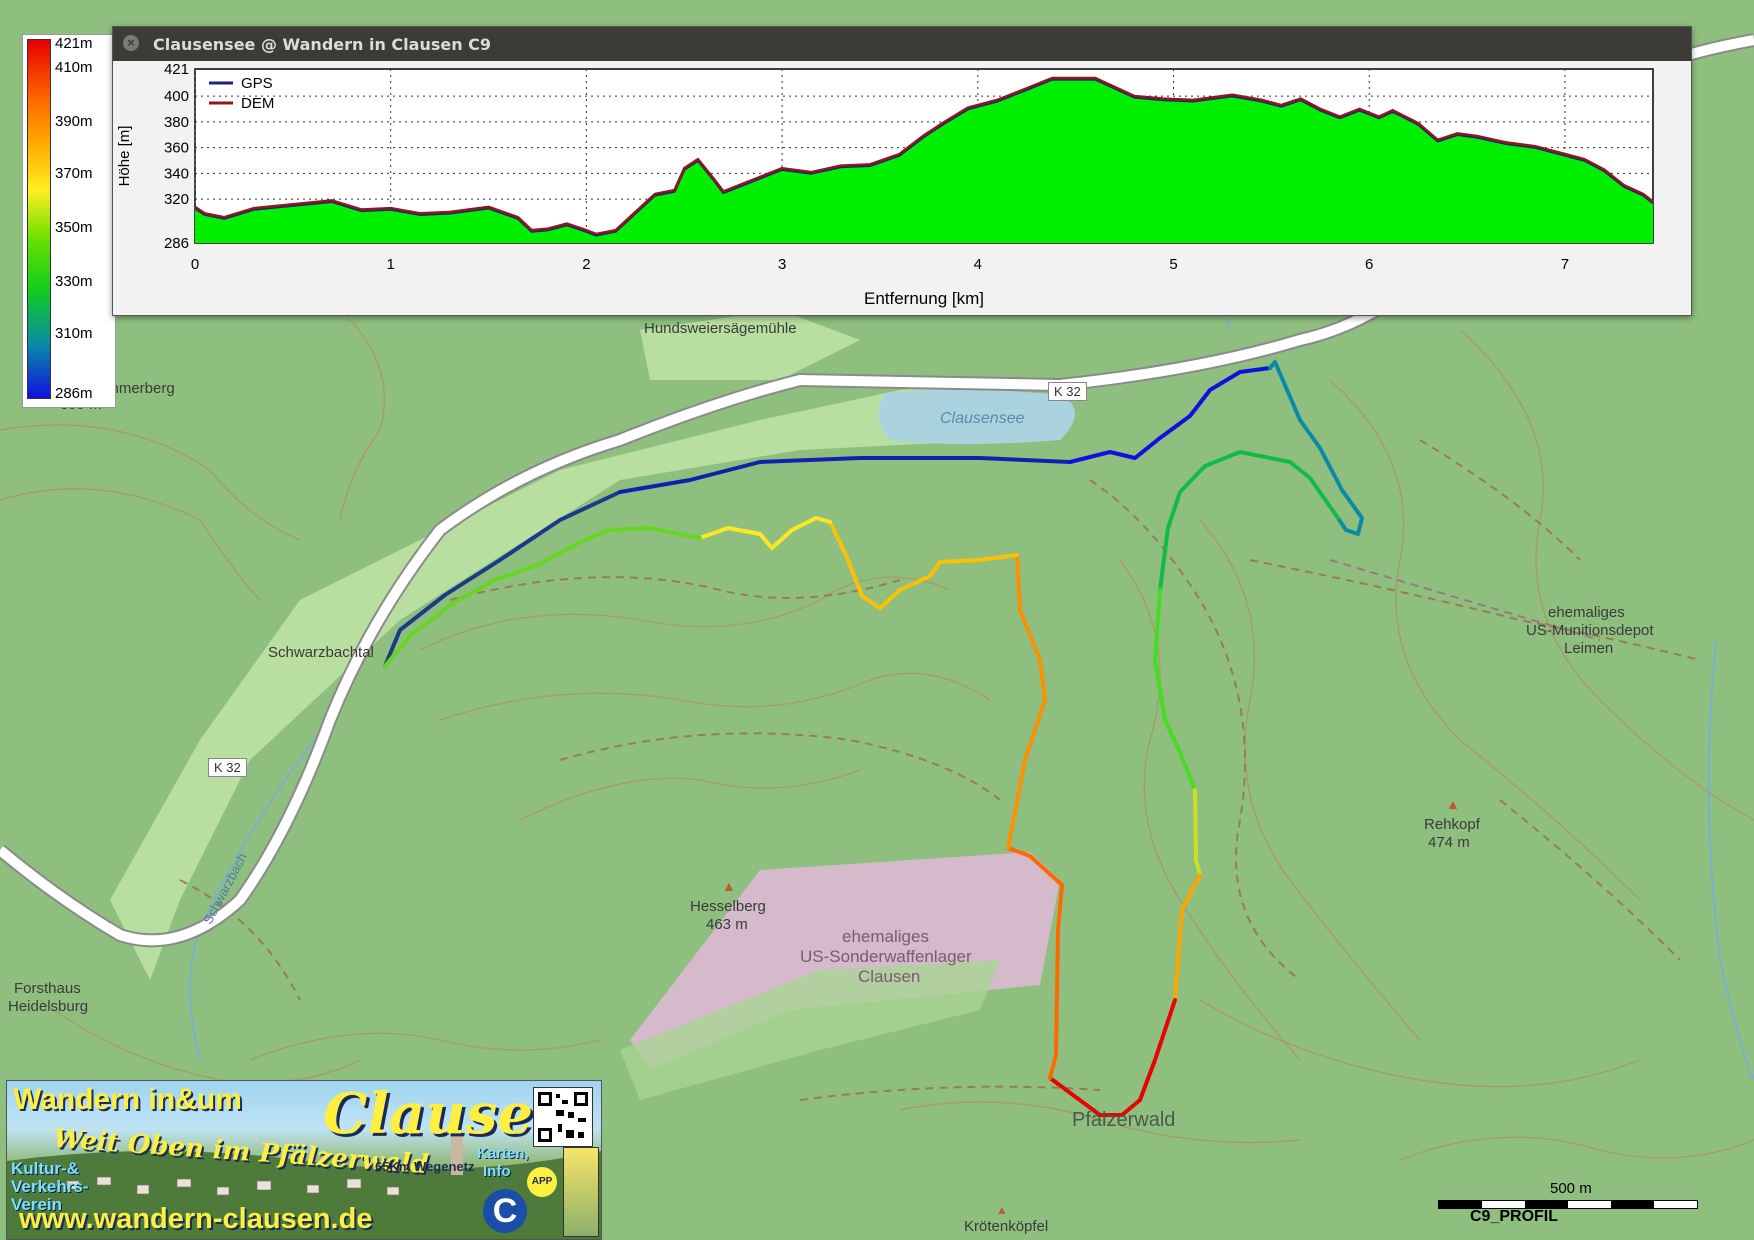 The image size is (1754, 1240). I want to click on brand-website-link: www.wandern-clausen.de, so click(195, 1219).